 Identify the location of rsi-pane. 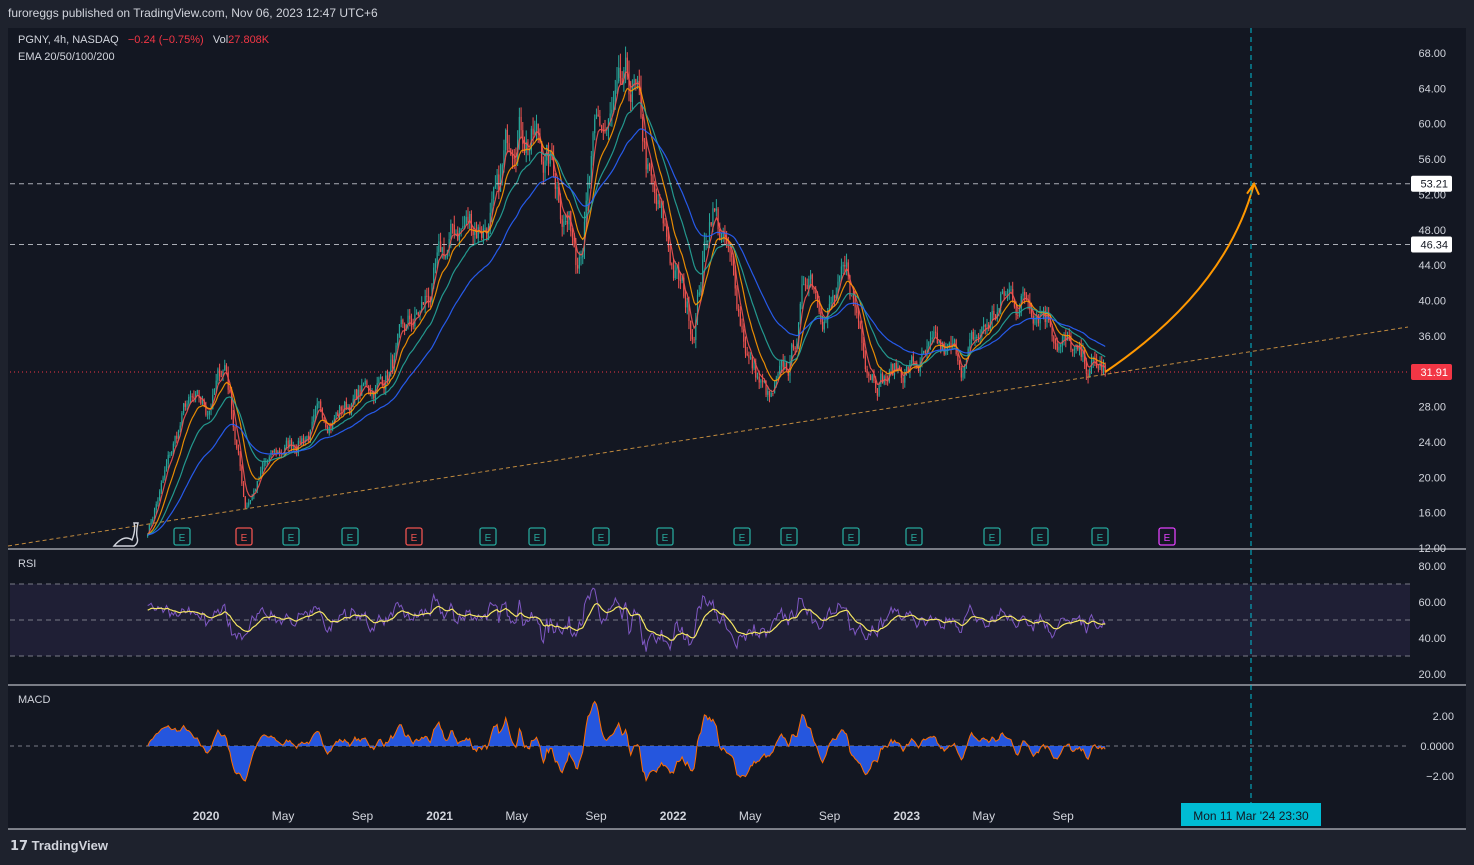
(710, 620).